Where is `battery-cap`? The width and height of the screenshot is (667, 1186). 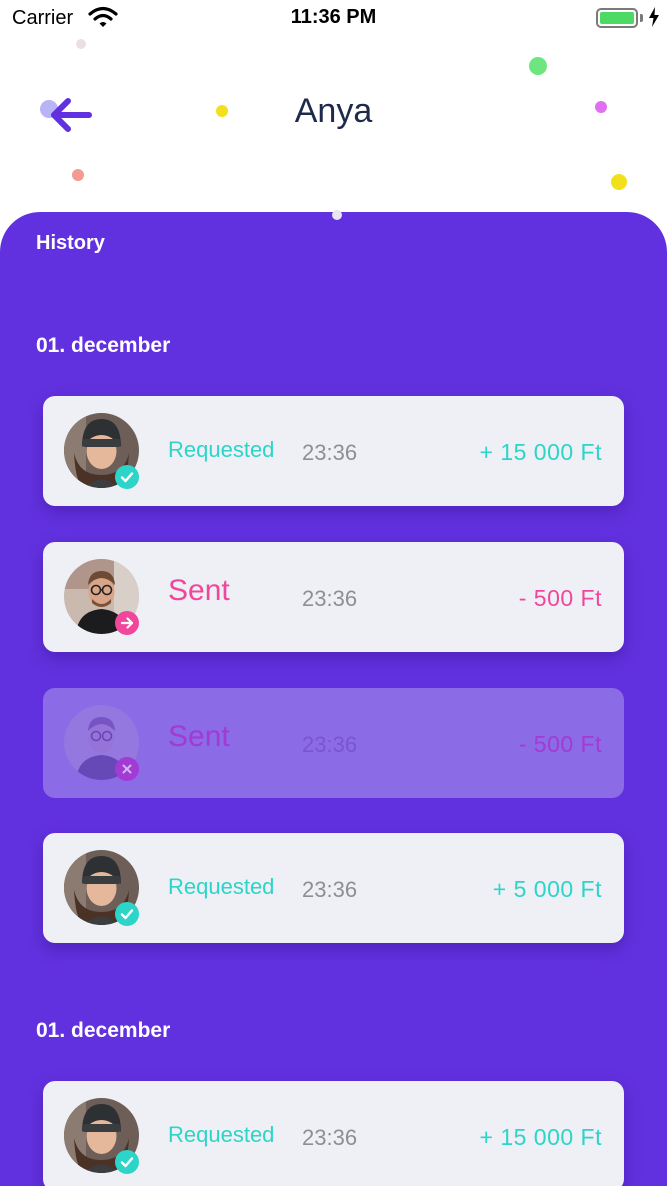
battery-cap is located at coordinates (641, 18).